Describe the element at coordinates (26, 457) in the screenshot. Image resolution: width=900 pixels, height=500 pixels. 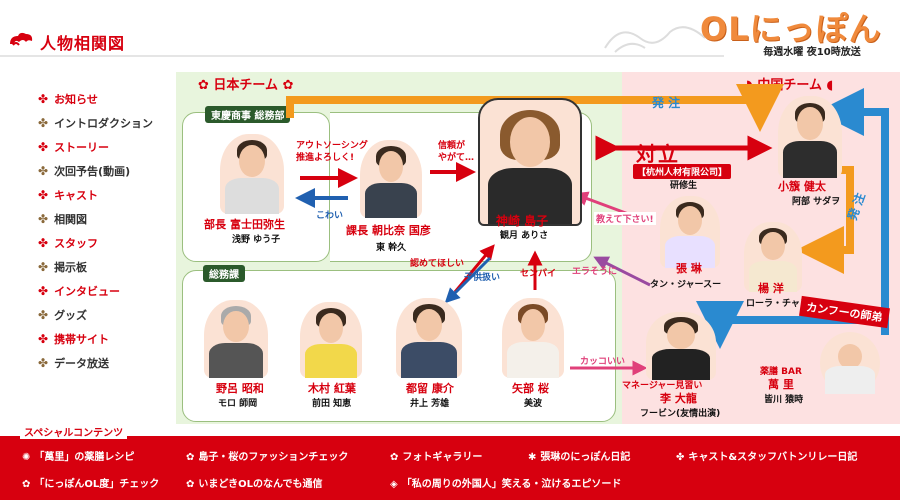
I see `flower-icon: ✺` at that location.